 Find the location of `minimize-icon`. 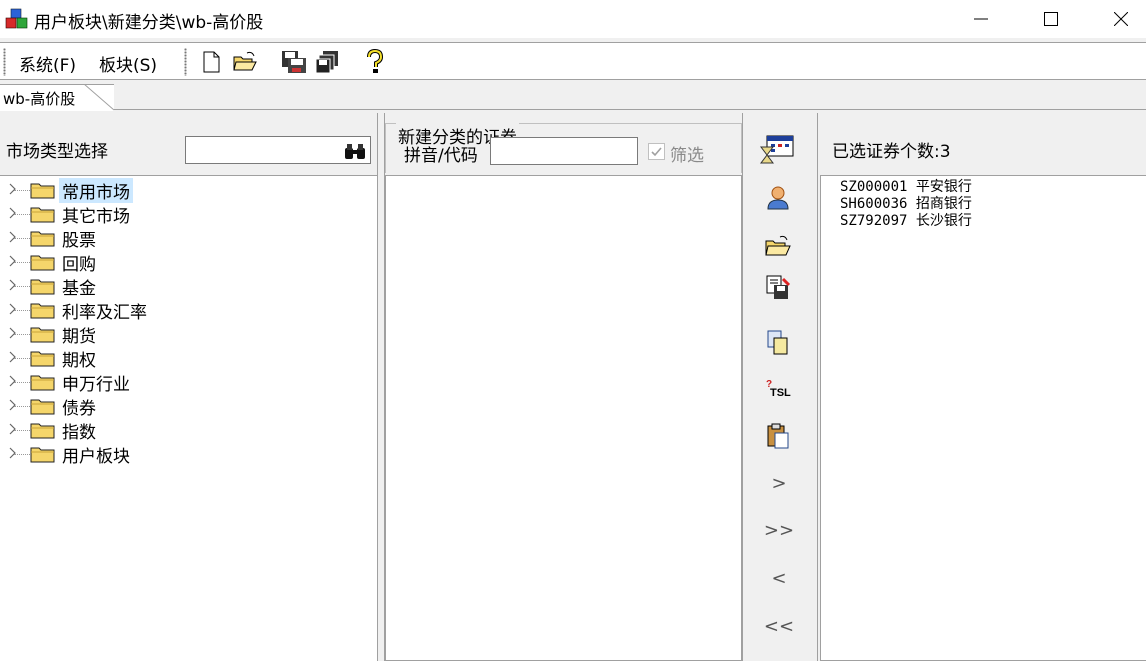

minimize-icon is located at coordinates (981, 19).